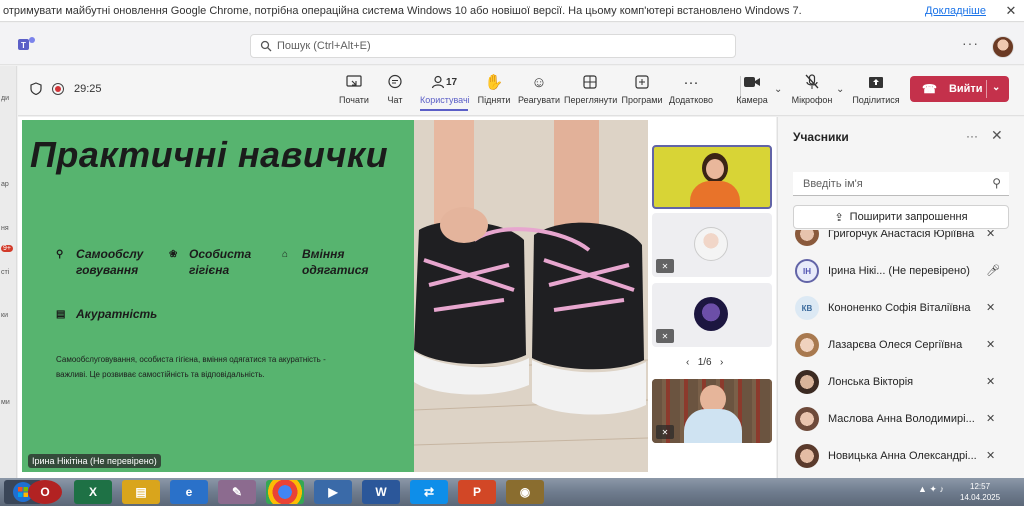  Describe the element at coordinates (812, 100) in the screenshot. I see `tool-label: Мікрофон` at that location.